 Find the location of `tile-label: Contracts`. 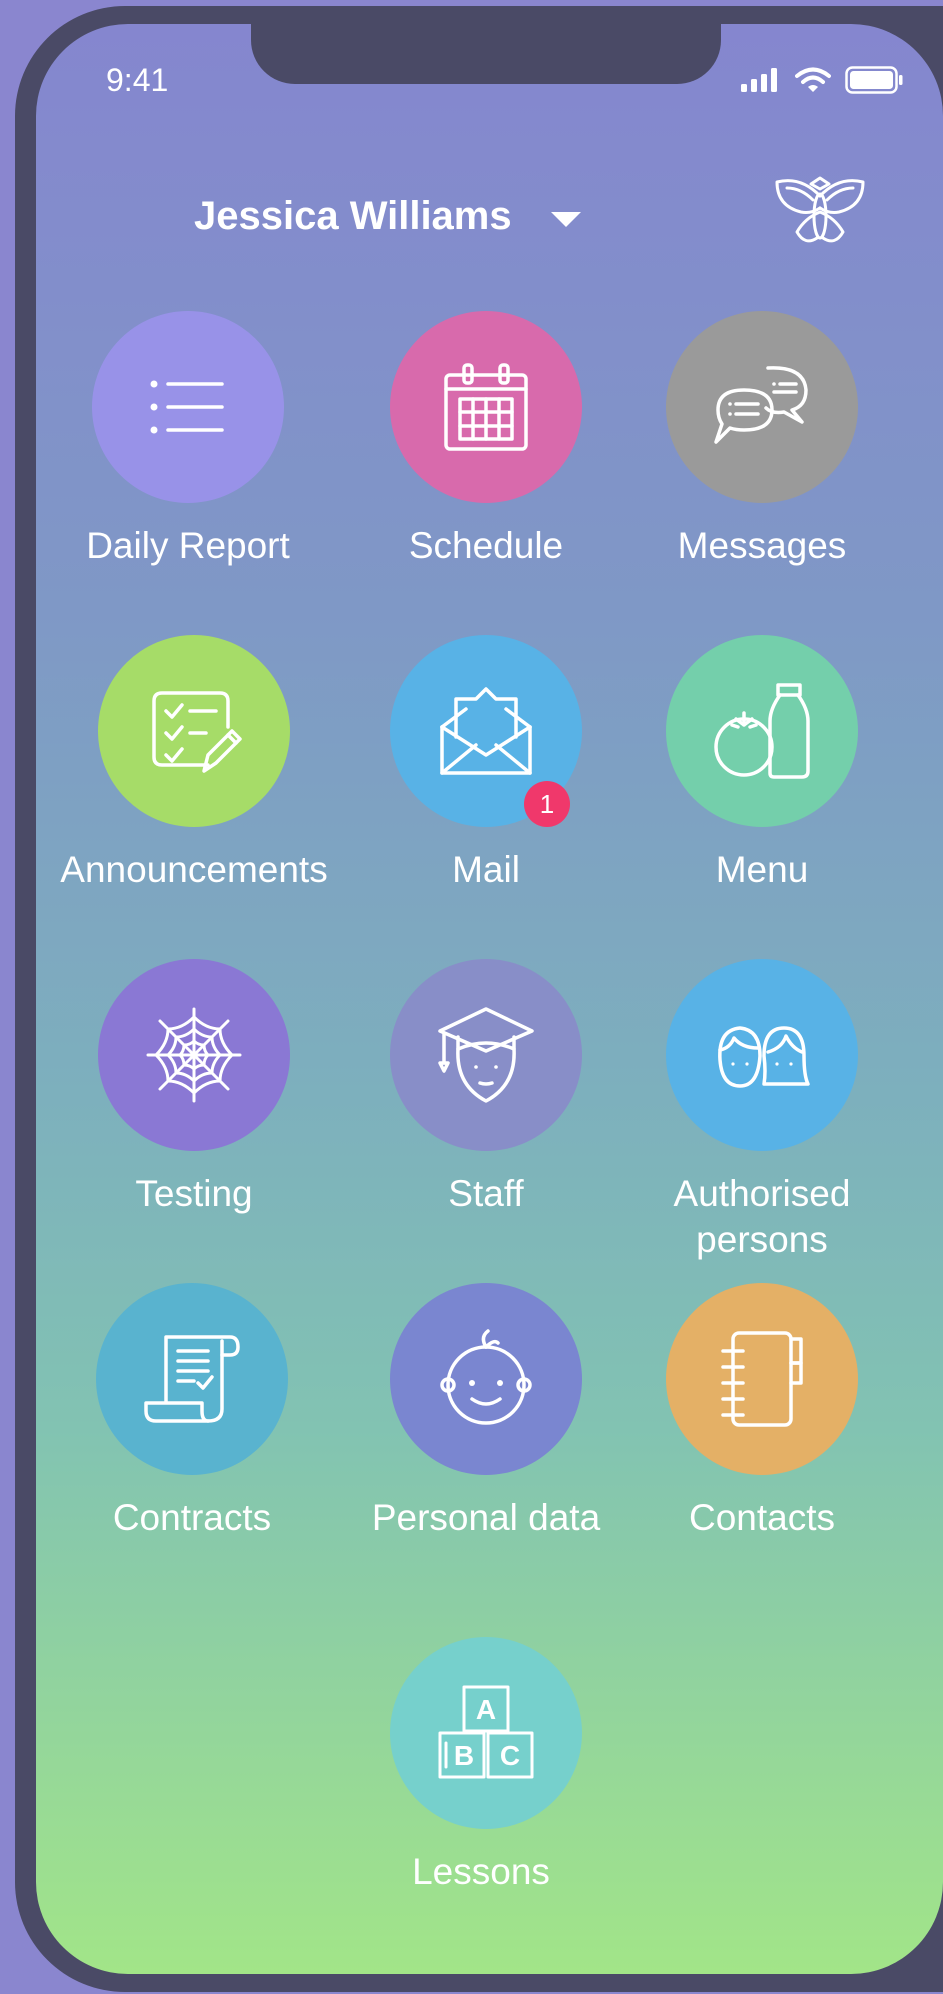

tile-label: Contracts is located at coordinates (192, 1517).